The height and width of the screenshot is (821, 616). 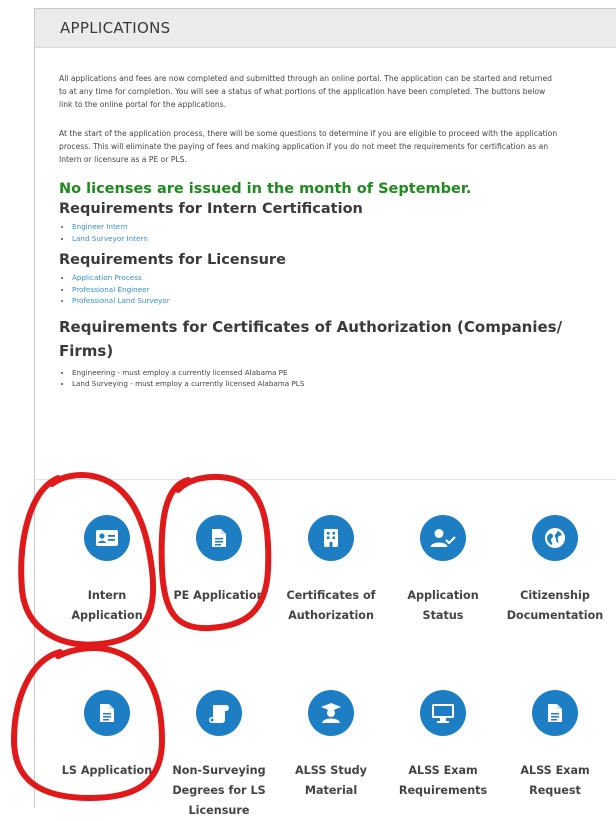 I want to click on intern-links: Engineer Intern Land Surveyor Intern, so click(x=337, y=232).